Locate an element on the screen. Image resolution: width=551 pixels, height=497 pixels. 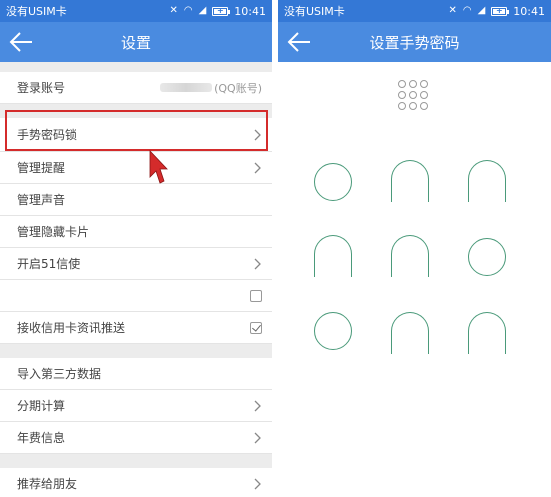
login-account-row: 登录账号 (QQ账号) is located at coordinates (136, 88).